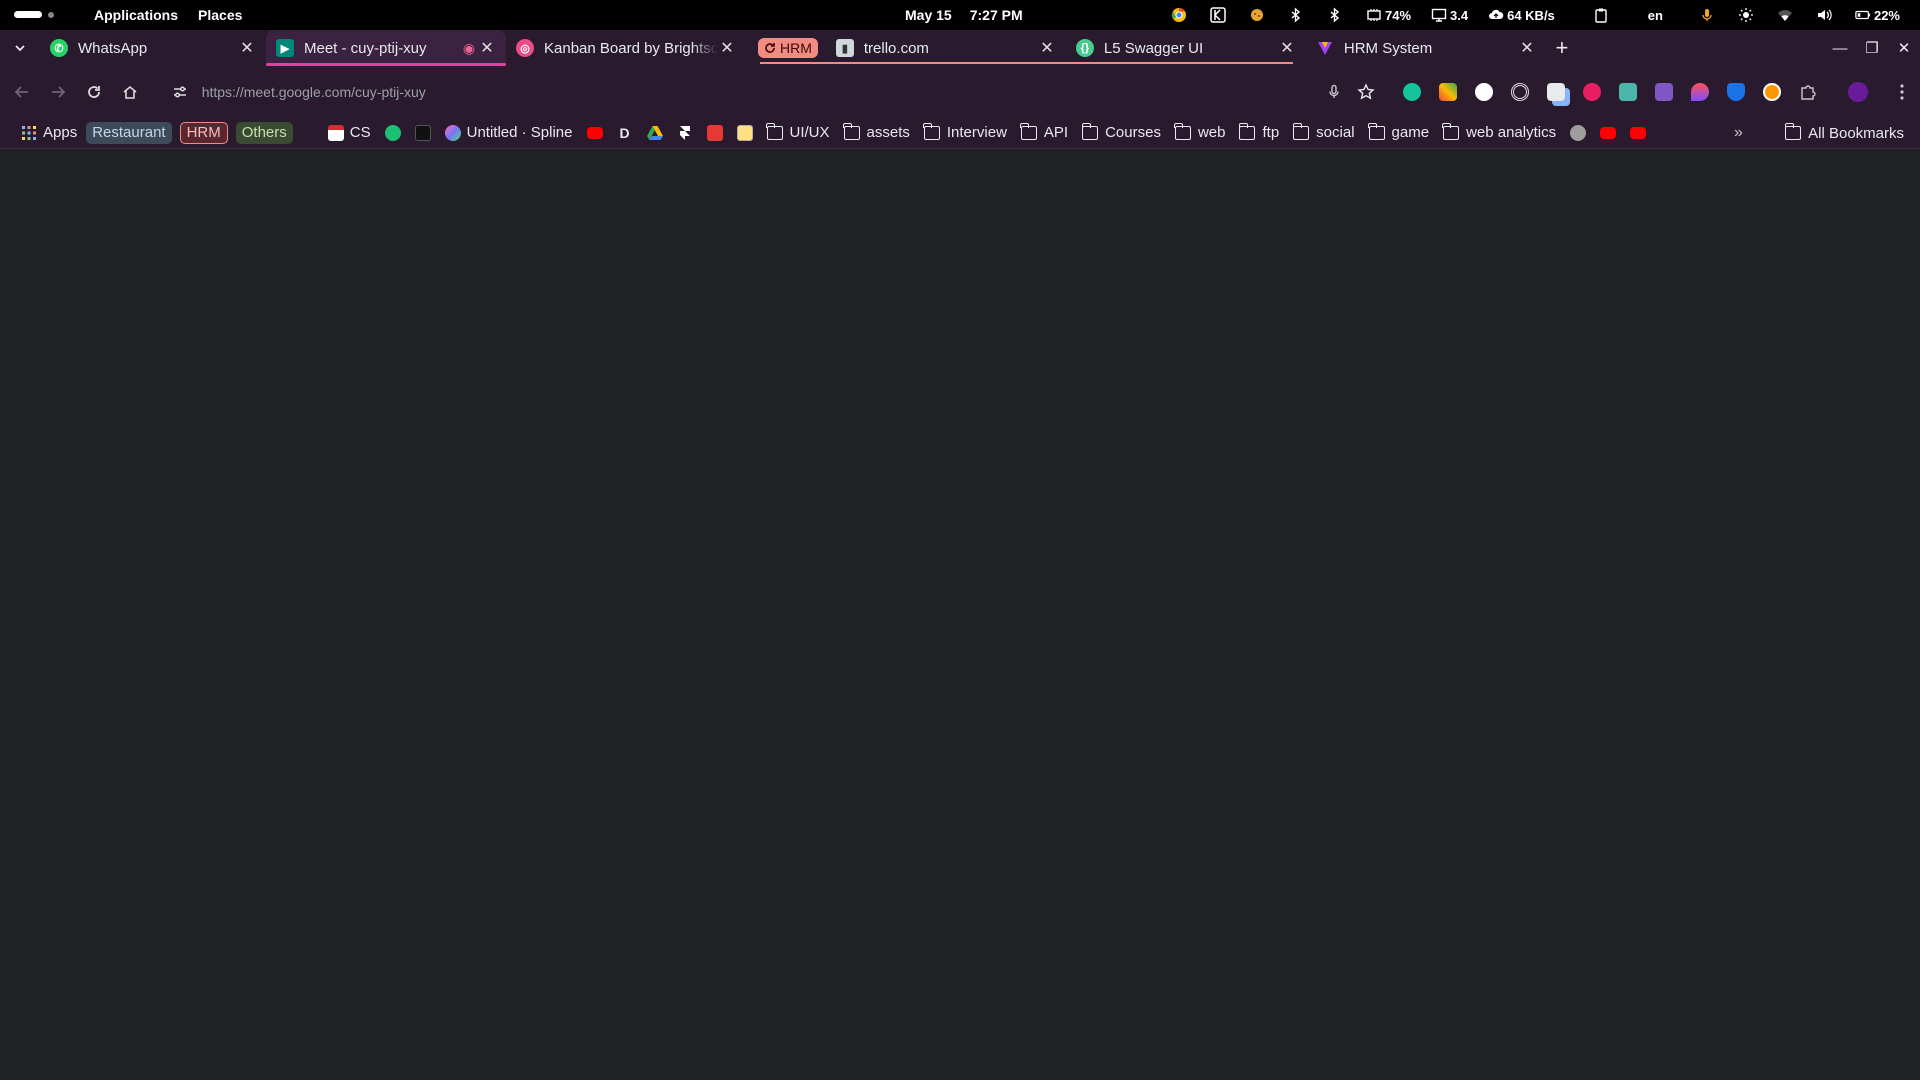 The width and height of the screenshot is (1920, 1080). Describe the element at coordinates (1578, 133) in the screenshot. I see `bookmark-github` at that location.